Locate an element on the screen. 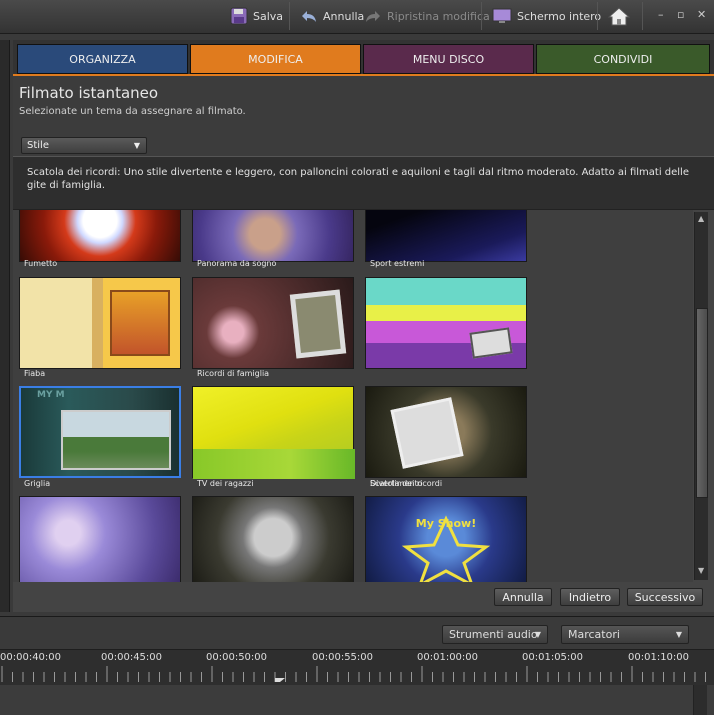 This screenshot has width=714, height=715. minimize-icon: – is located at coordinates (661, 14).